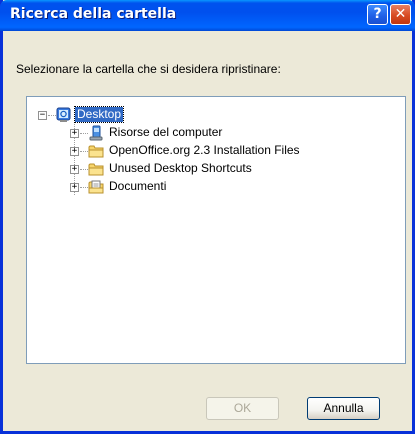 The height and width of the screenshot is (434, 415). I want to click on computer-icon, so click(96, 133).